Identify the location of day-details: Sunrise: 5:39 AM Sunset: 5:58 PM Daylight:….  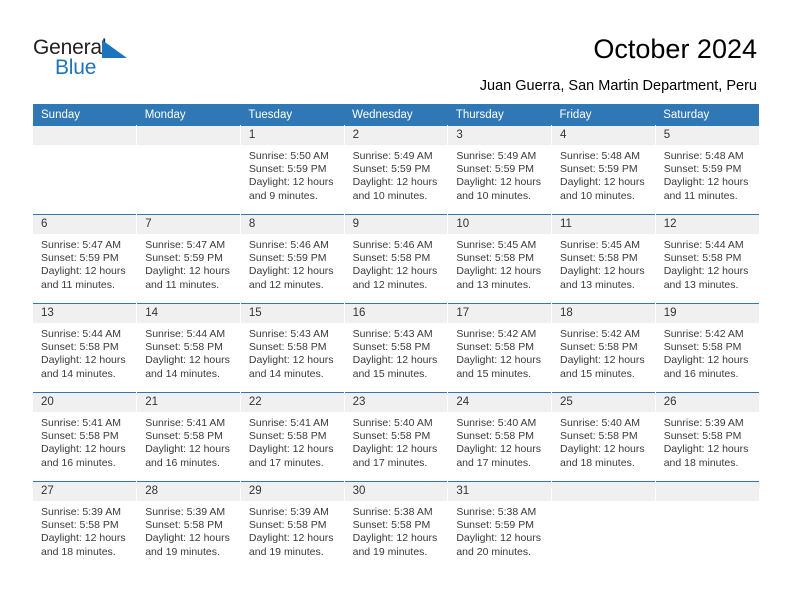
(707, 441).